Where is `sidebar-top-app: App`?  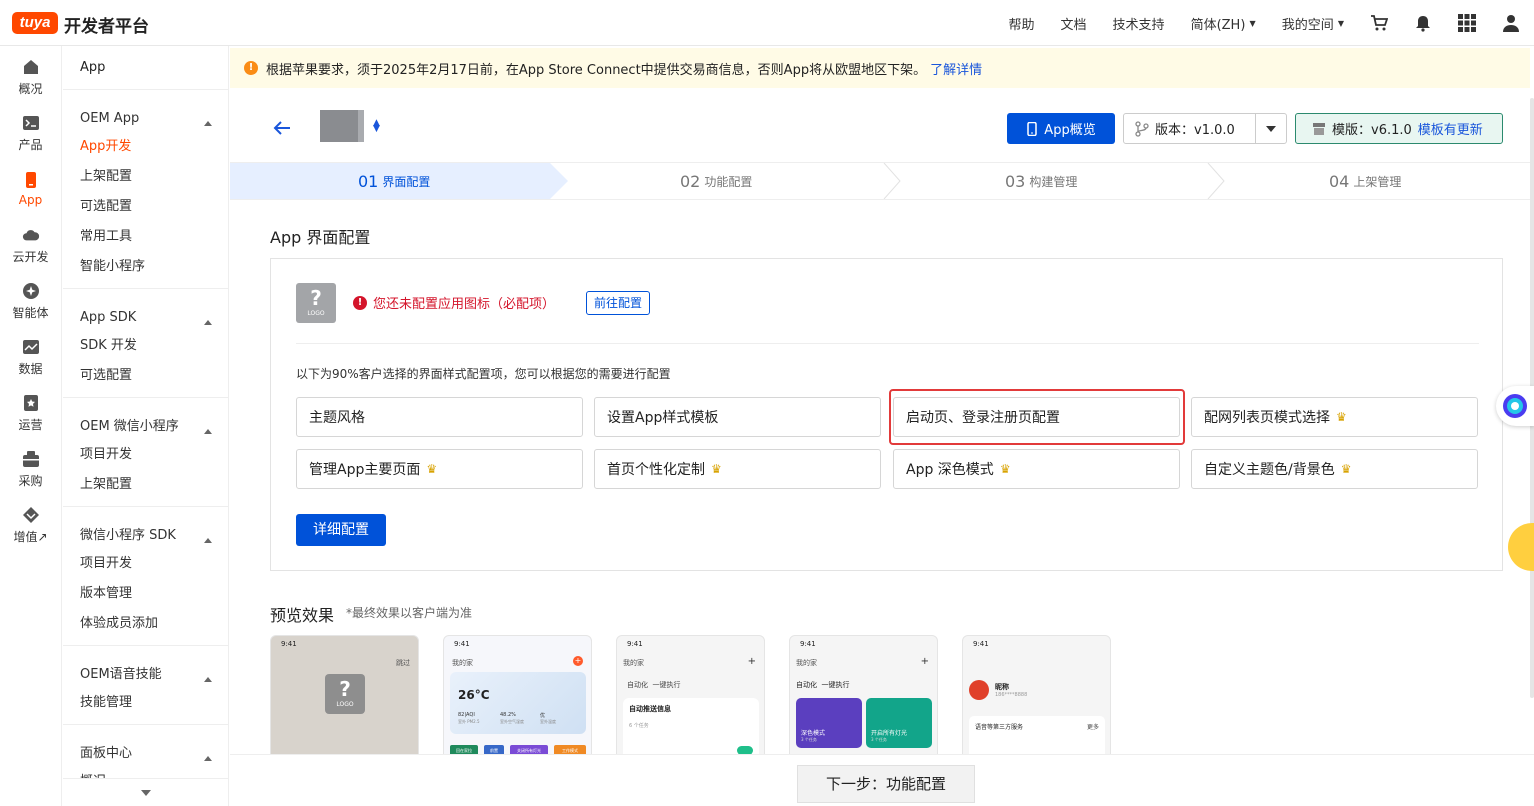 sidebar-top-app: App is located at coordinates (145, 68).